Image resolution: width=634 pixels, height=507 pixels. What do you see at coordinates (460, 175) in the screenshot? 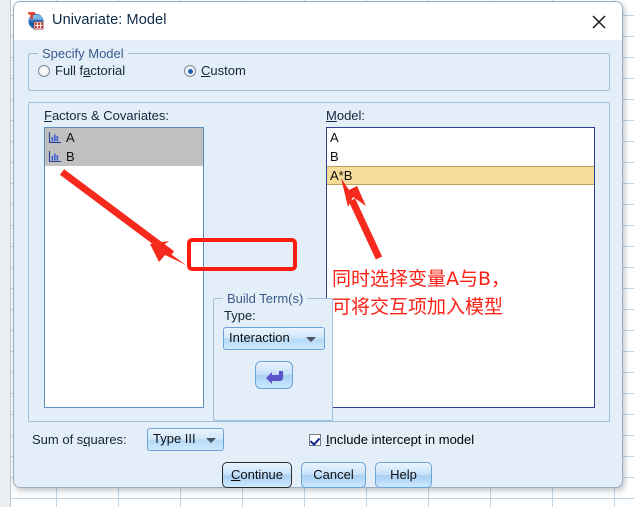
I see `list-item: A*B` at bounding box center [460, 175].